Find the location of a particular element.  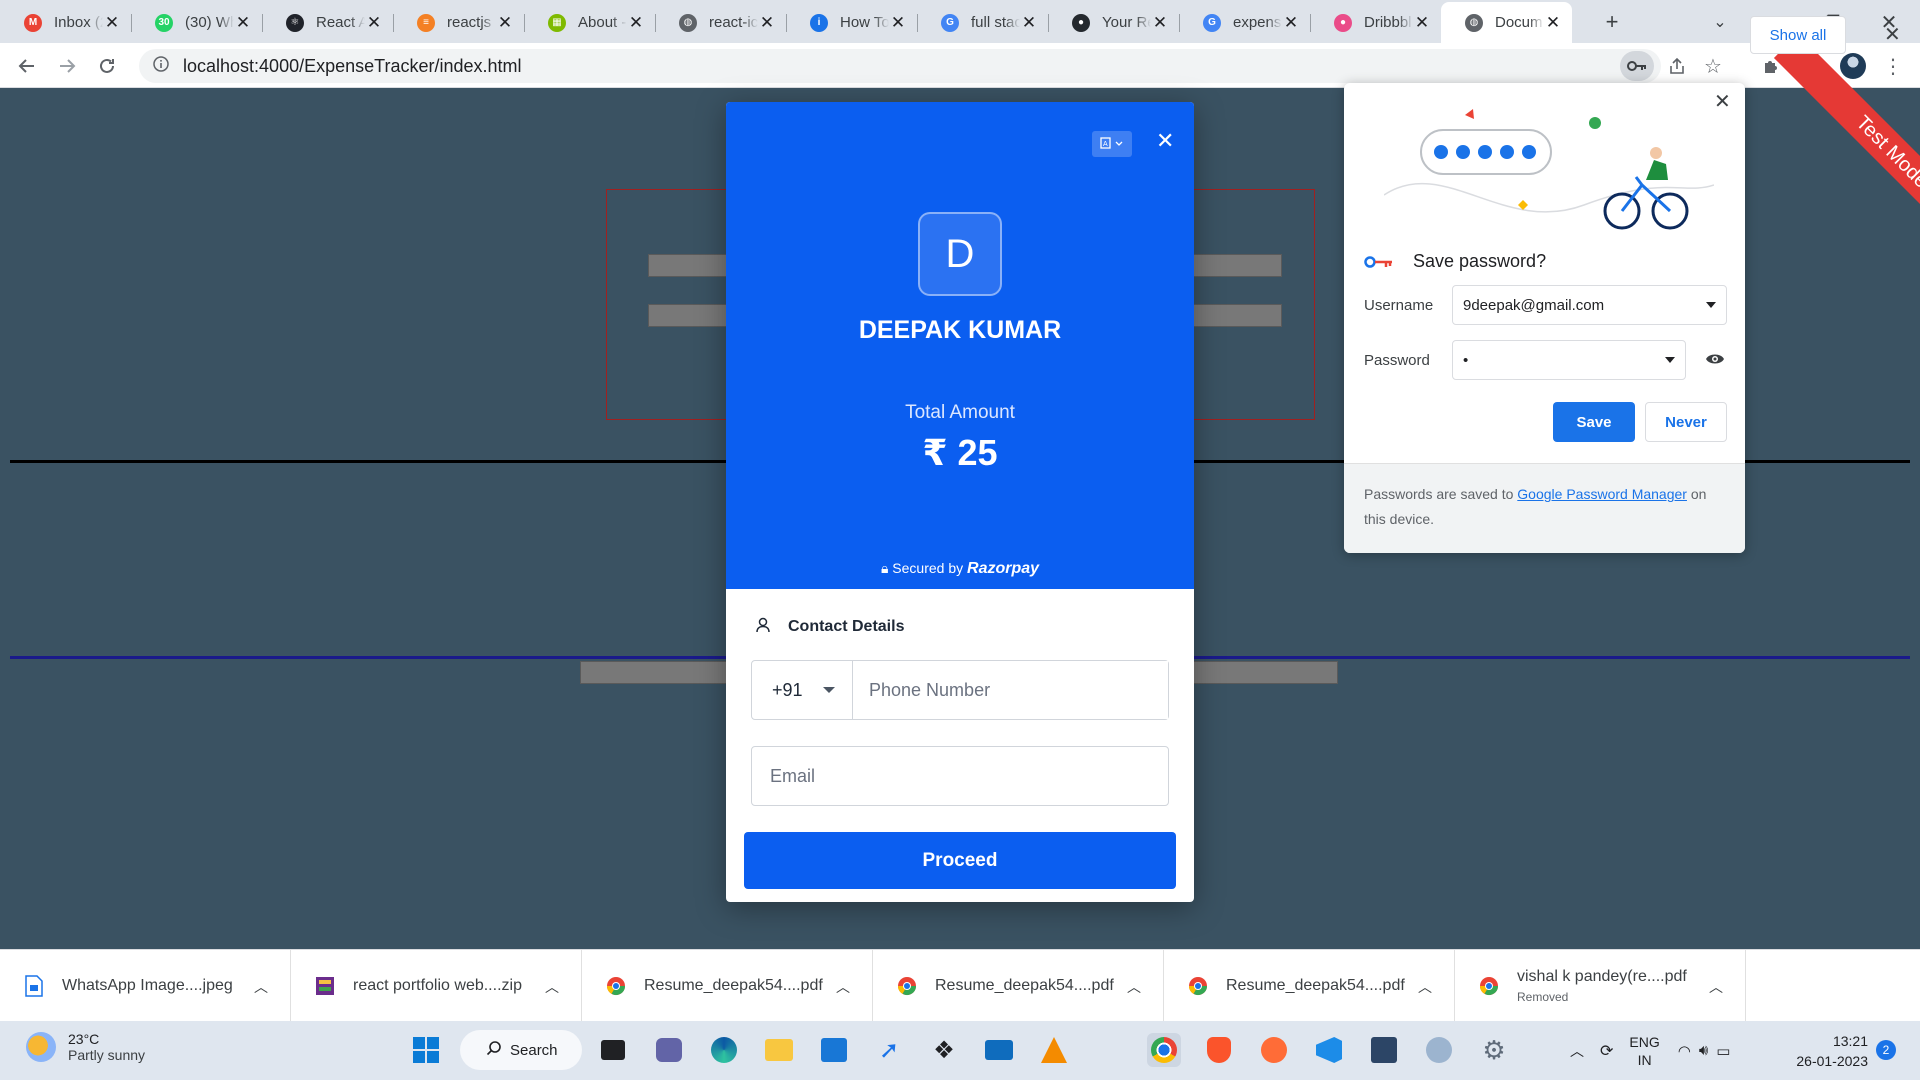

postman-icon is located at coordinates (1274, 1050).